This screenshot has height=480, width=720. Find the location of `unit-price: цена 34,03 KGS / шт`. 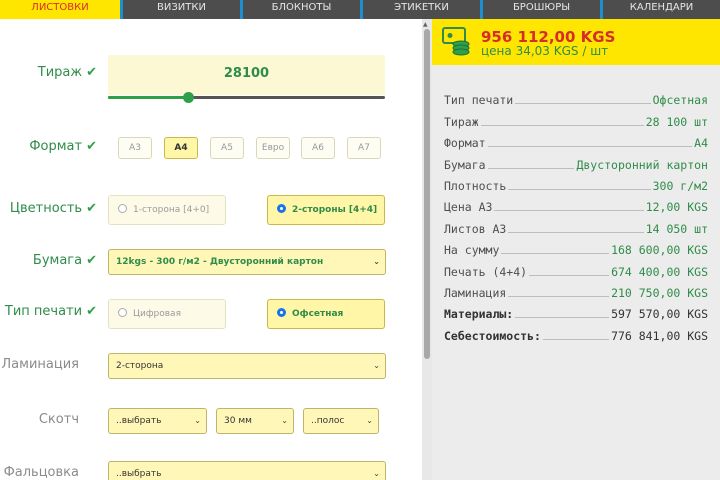

unit-price: цена 34,03 KGS / шт is located at coordinates (545, 51).